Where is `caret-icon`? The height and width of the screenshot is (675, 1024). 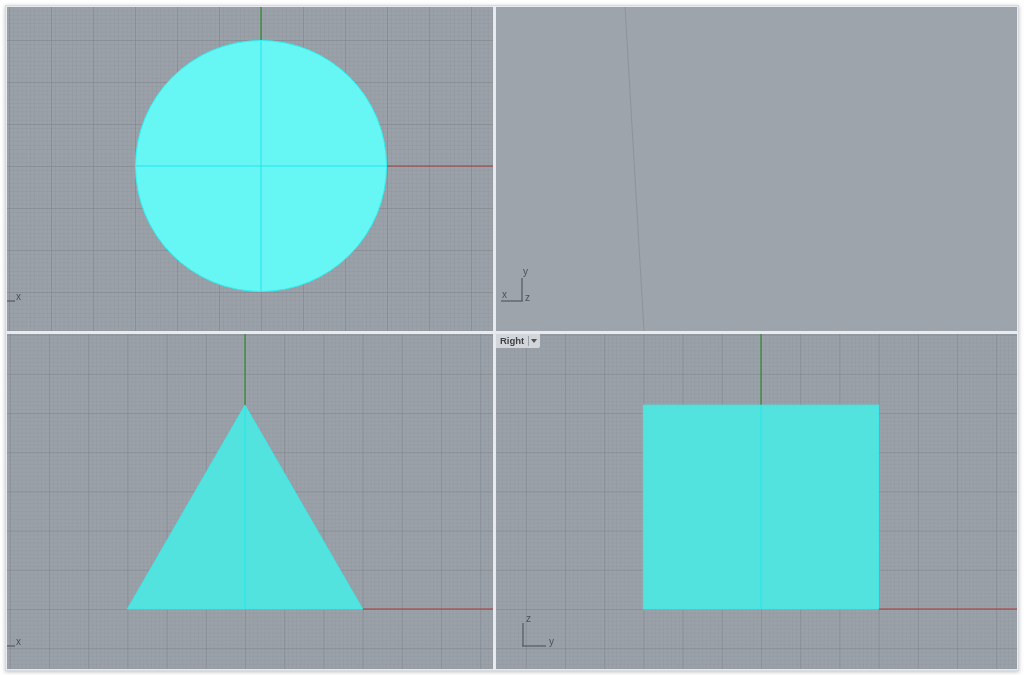
caret-icon is located at coordinates (534, 341).